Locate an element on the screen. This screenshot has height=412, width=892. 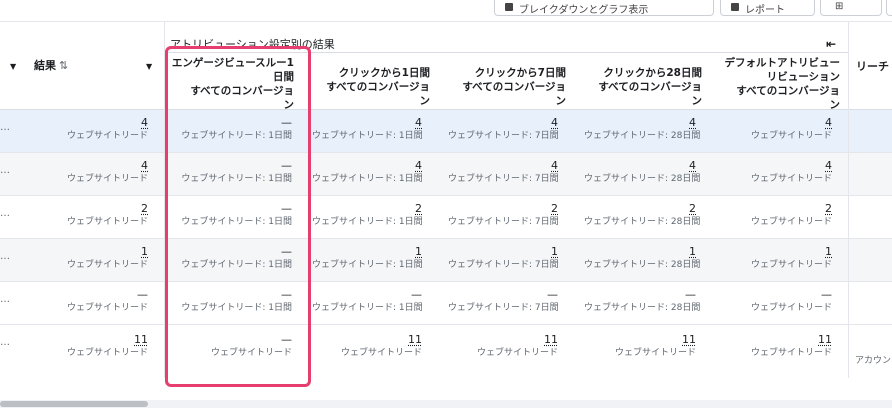
click-1day-cell: — ウェブサイトリード: 1日間 is located at coordinates (367, 300).